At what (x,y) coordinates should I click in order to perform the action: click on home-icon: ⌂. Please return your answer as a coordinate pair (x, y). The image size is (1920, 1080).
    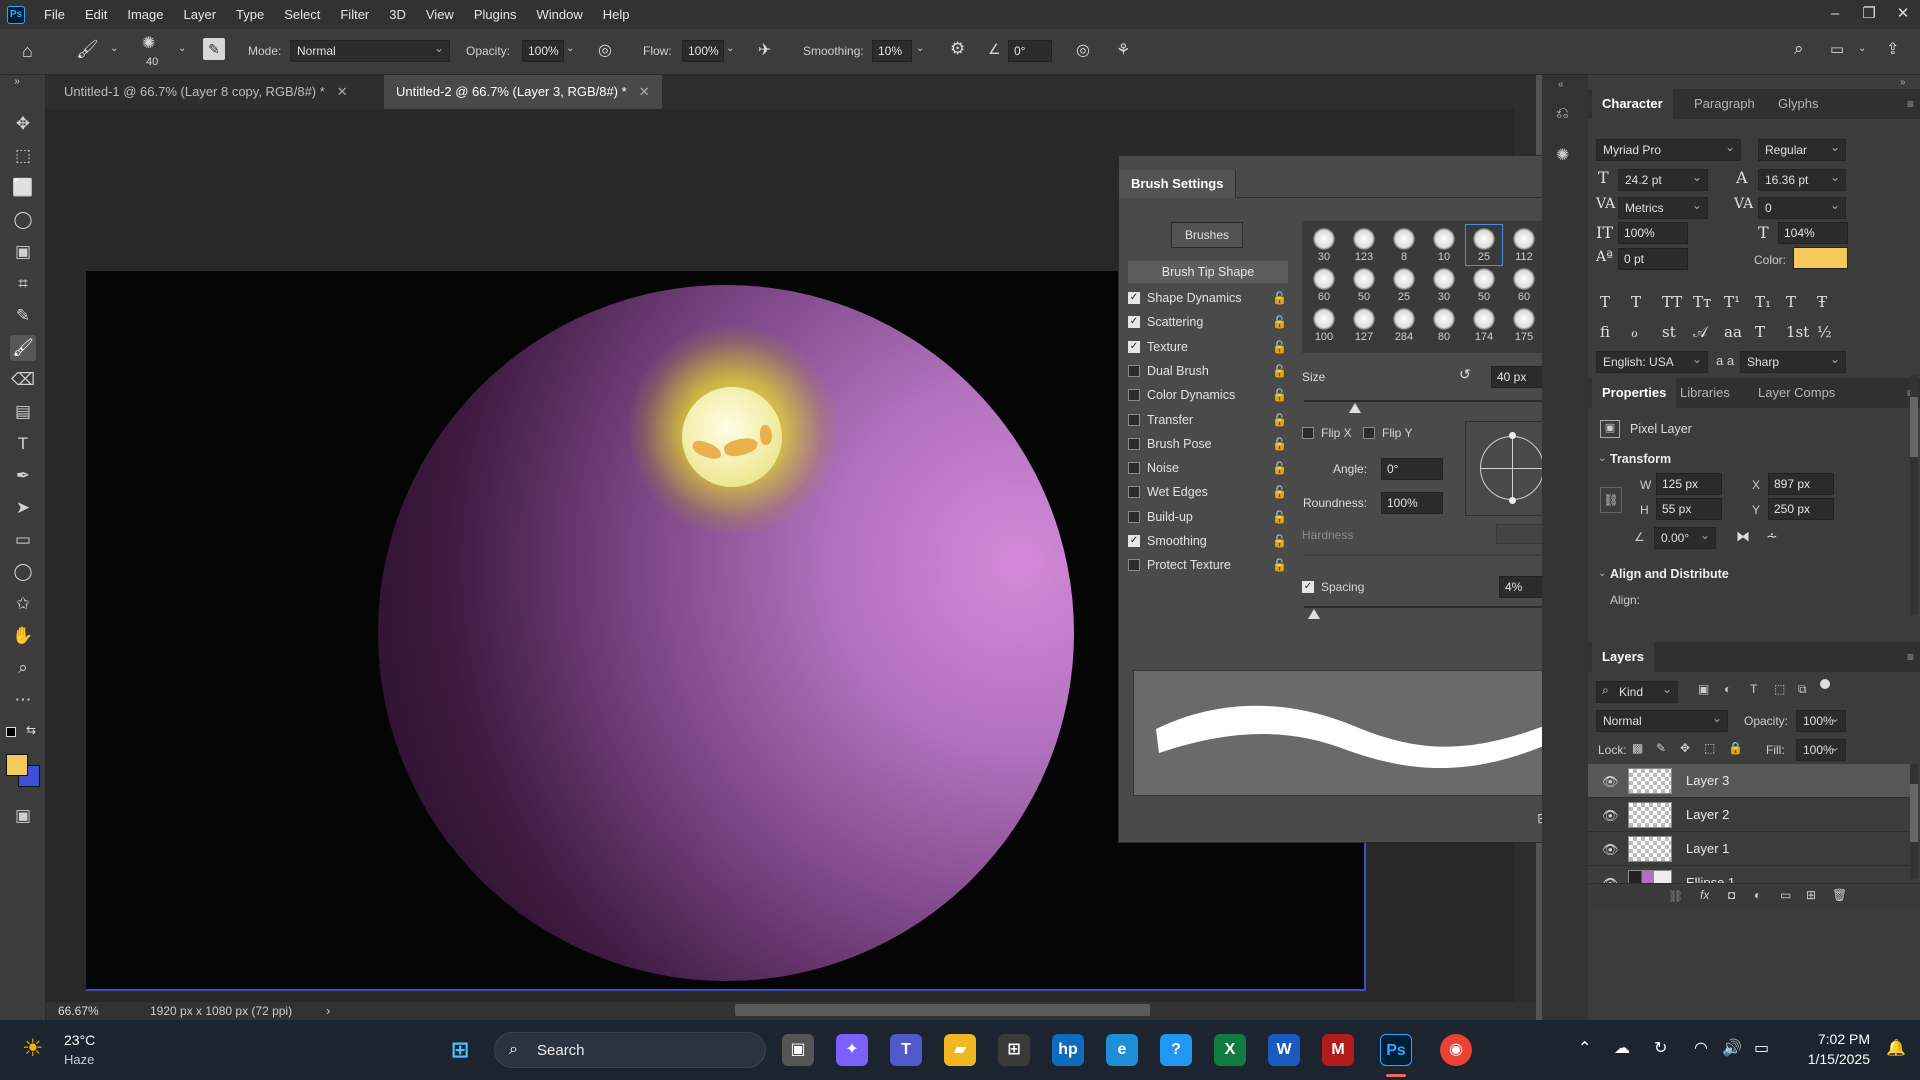
    Looking at the image, I should click on (27, 51).